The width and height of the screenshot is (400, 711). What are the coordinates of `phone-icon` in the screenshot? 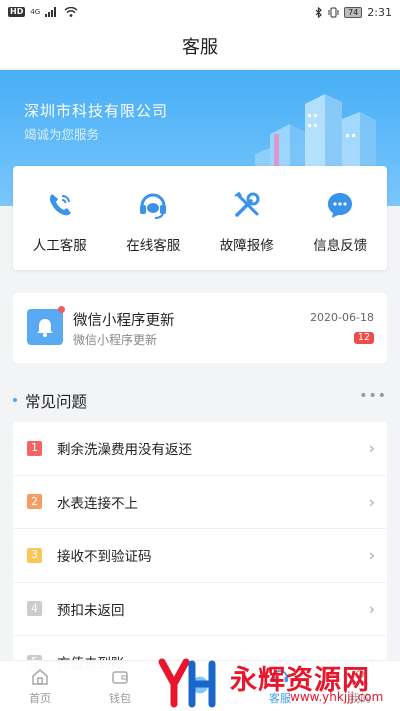 It's located at (60, 205).